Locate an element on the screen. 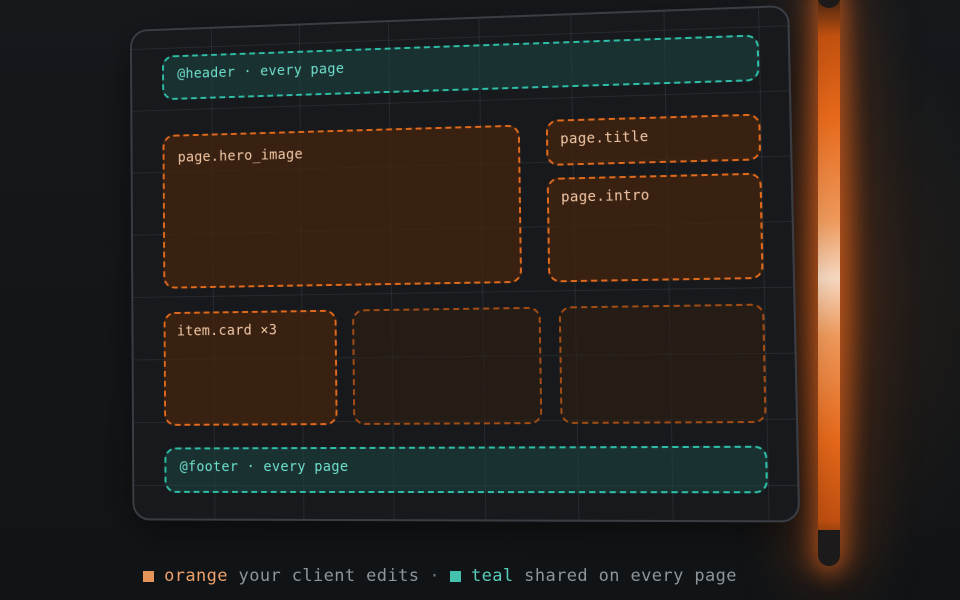  legend-orange-word: orange is located at coordinates (196, 576).